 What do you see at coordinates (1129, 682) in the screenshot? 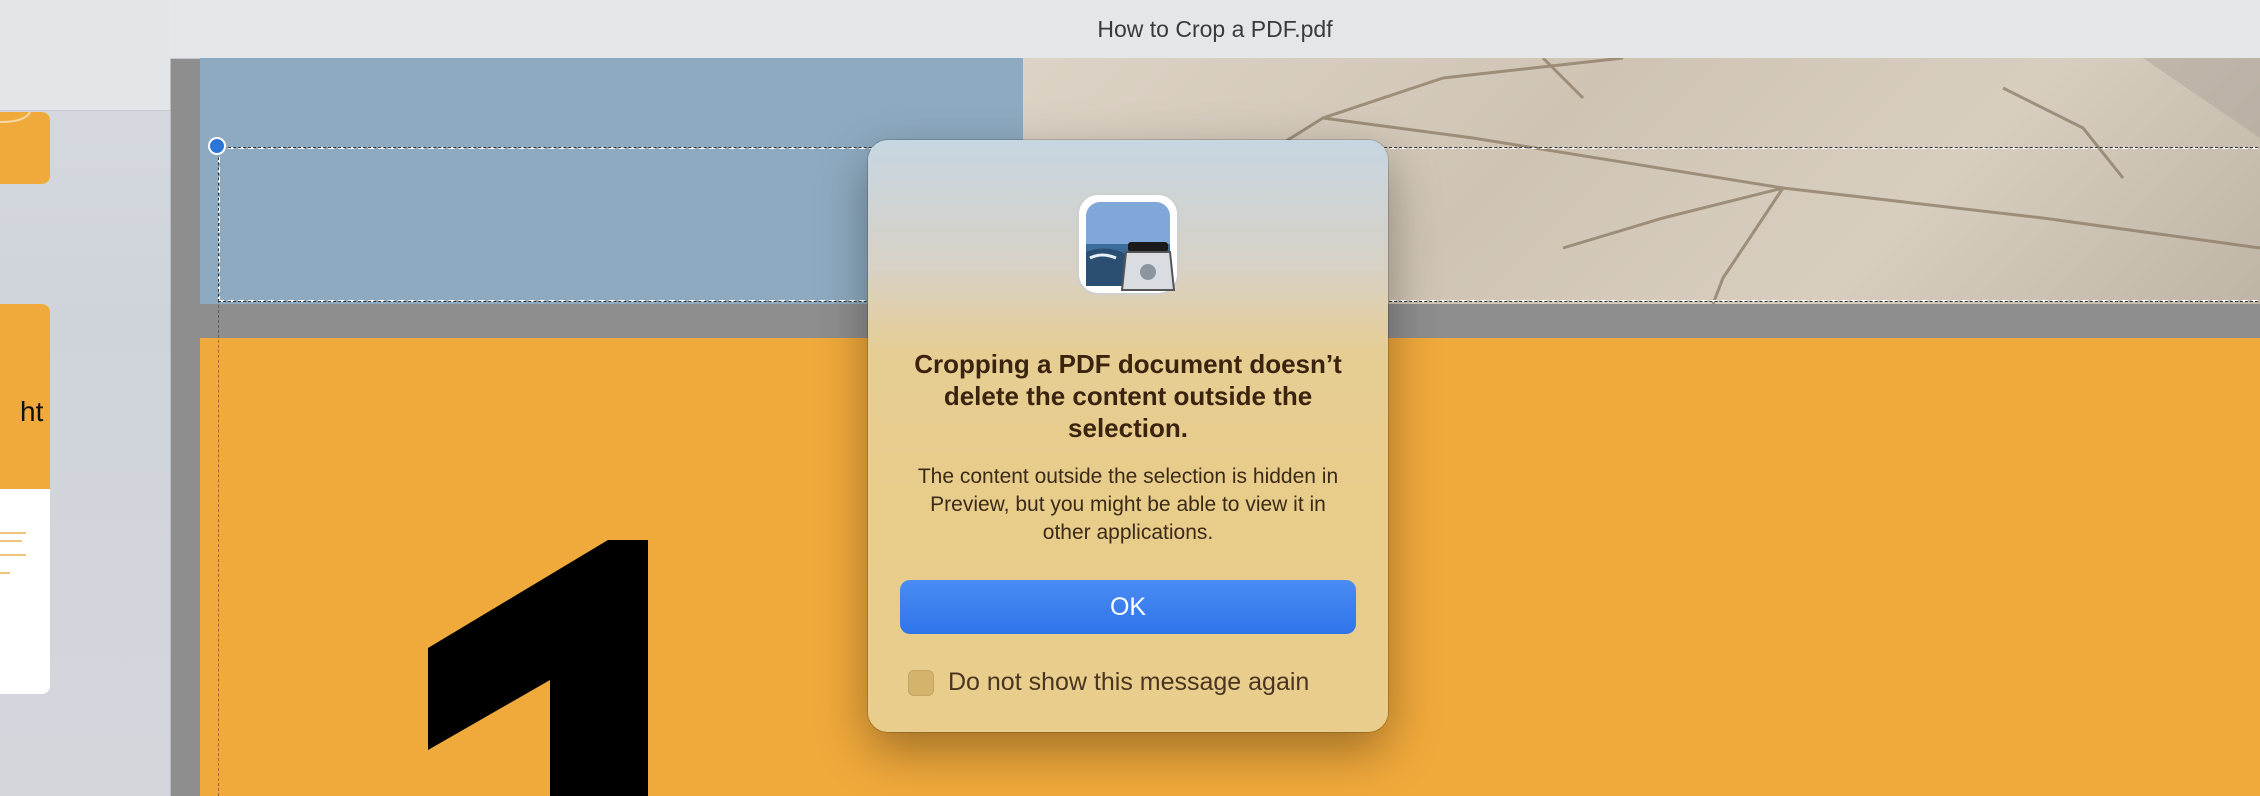
I see `dont-show-again-label: Do not show this message again` at bounding box center [1129, 682].